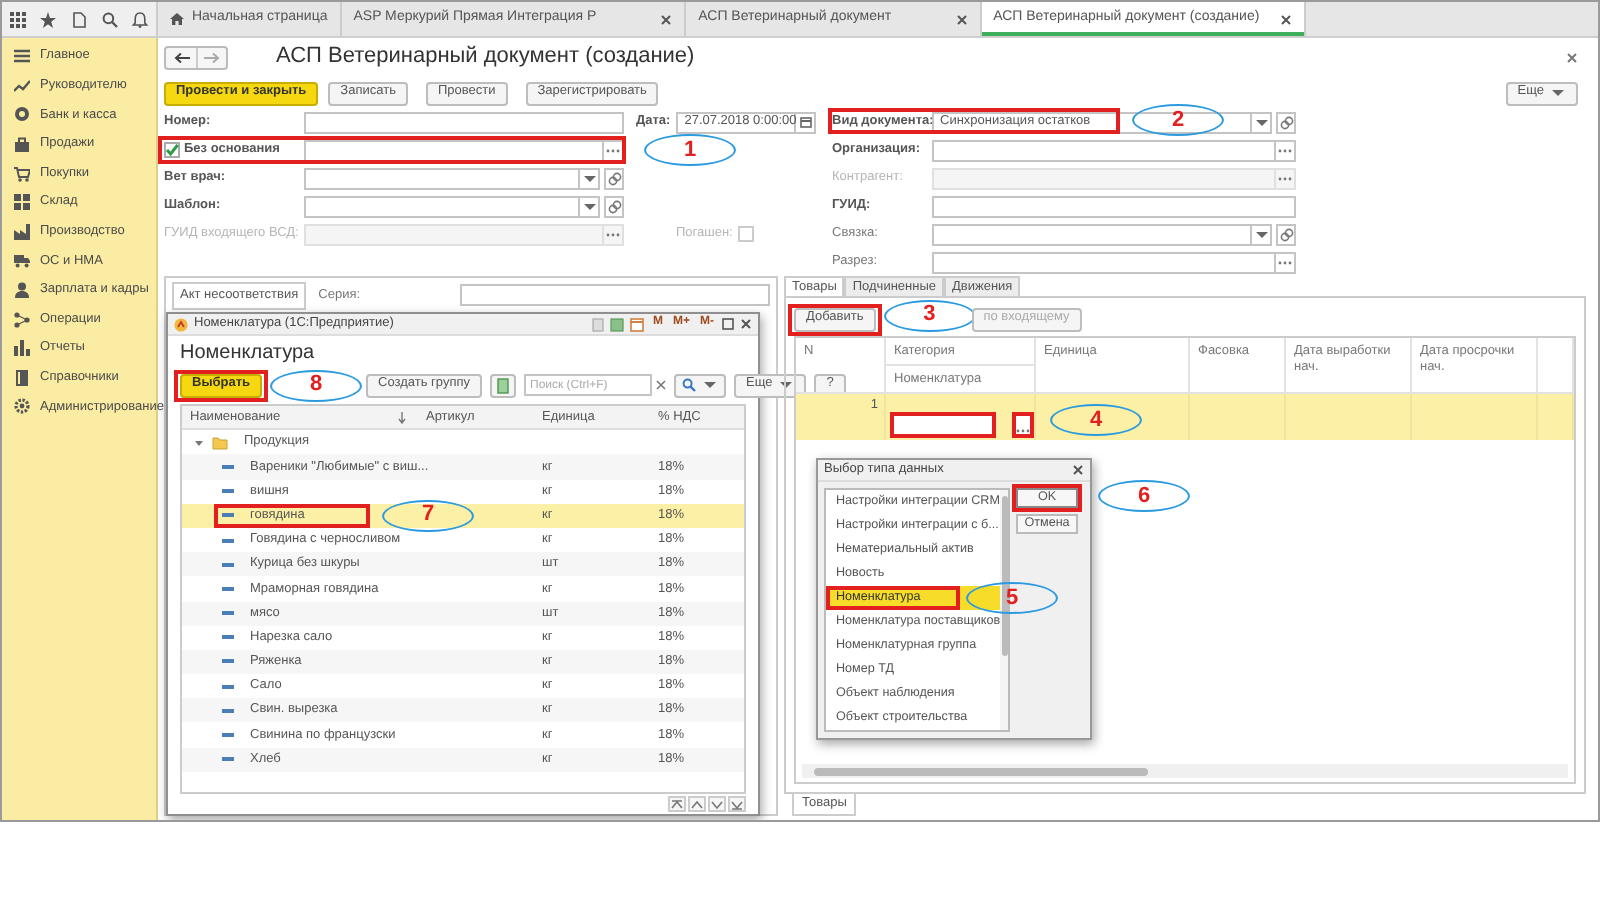 This screenshot has width=1600, height=900. I want to click on cart-icon, so click(22, 173).